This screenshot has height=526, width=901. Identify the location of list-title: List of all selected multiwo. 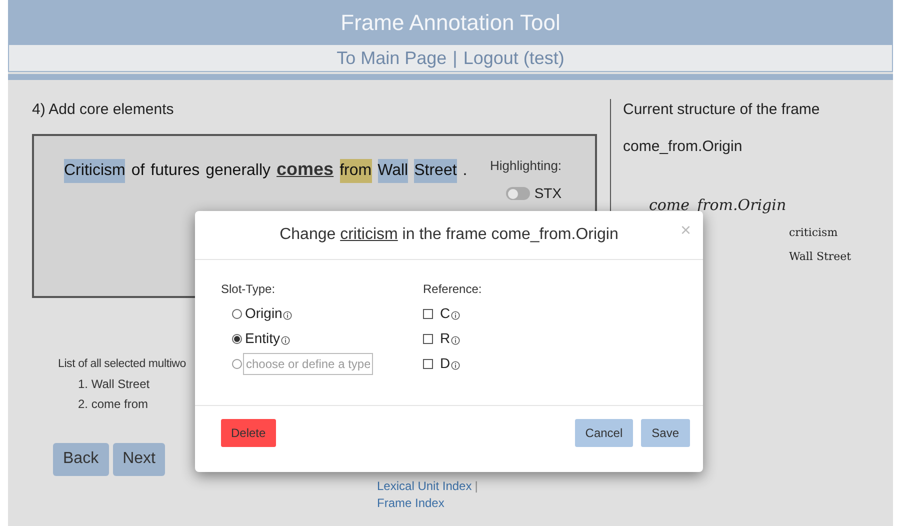
(122, 364).